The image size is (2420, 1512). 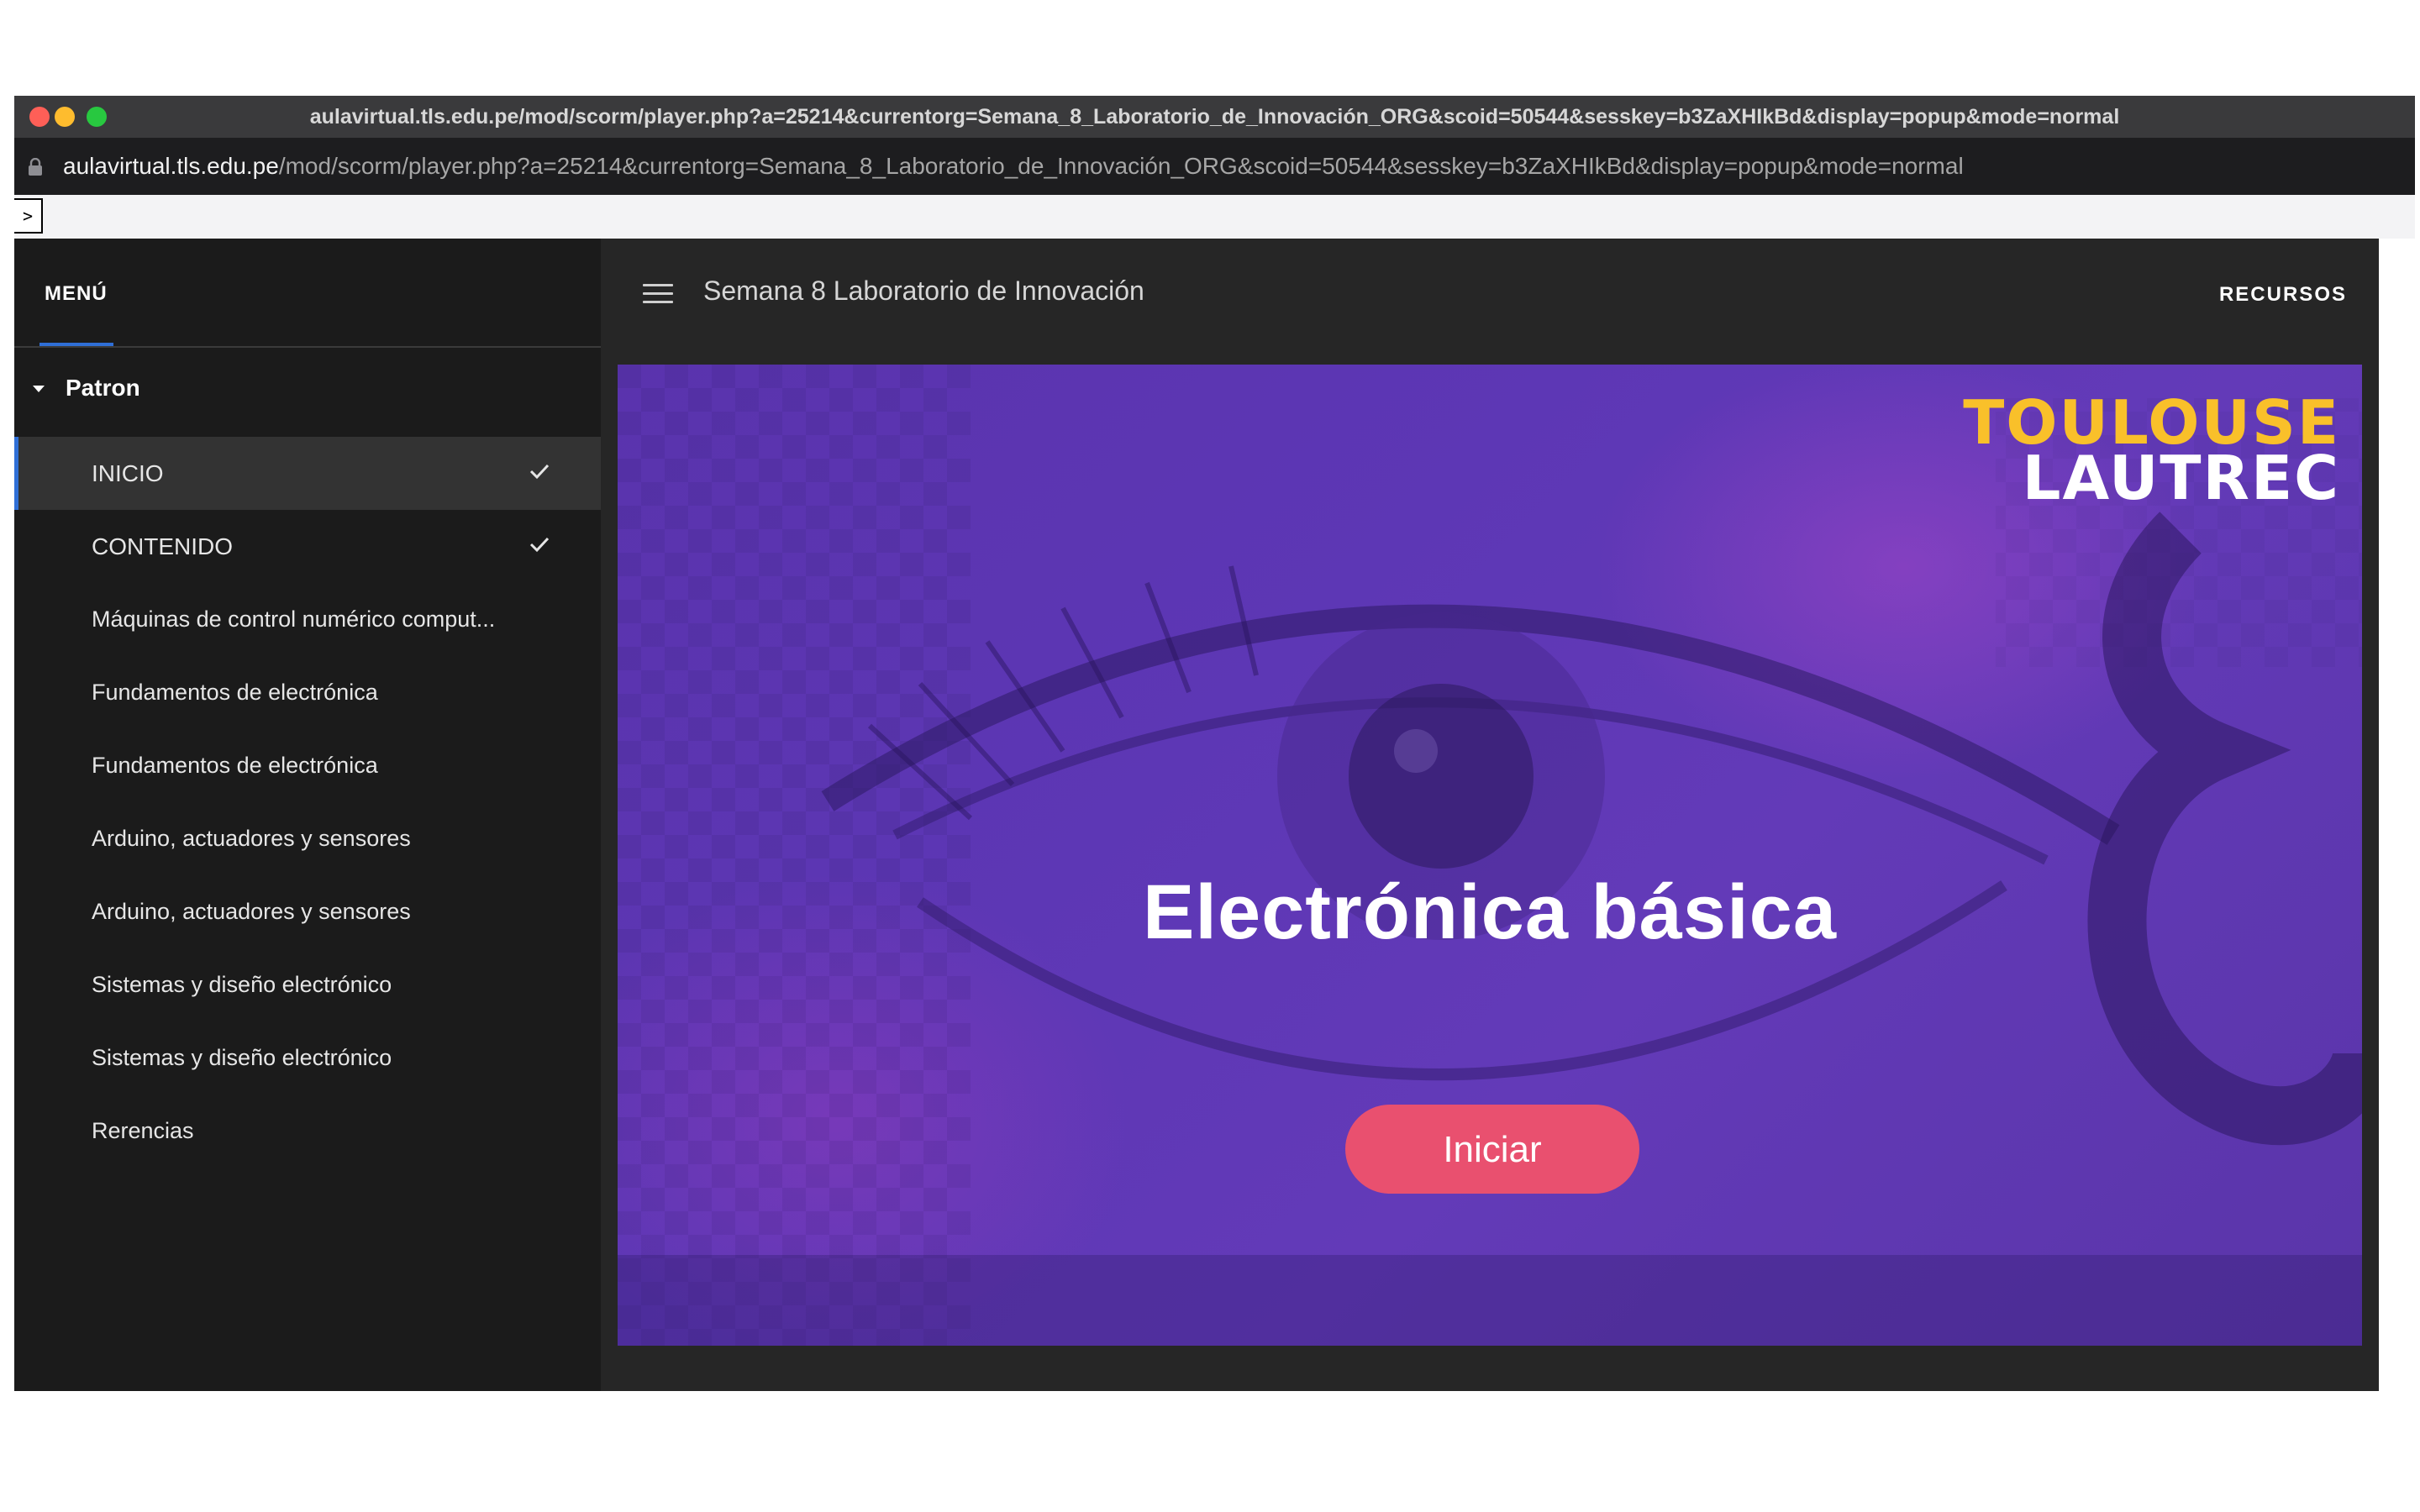 I want to click on sidebar-item-label: Rerencias, so click(x=143, y=1130).